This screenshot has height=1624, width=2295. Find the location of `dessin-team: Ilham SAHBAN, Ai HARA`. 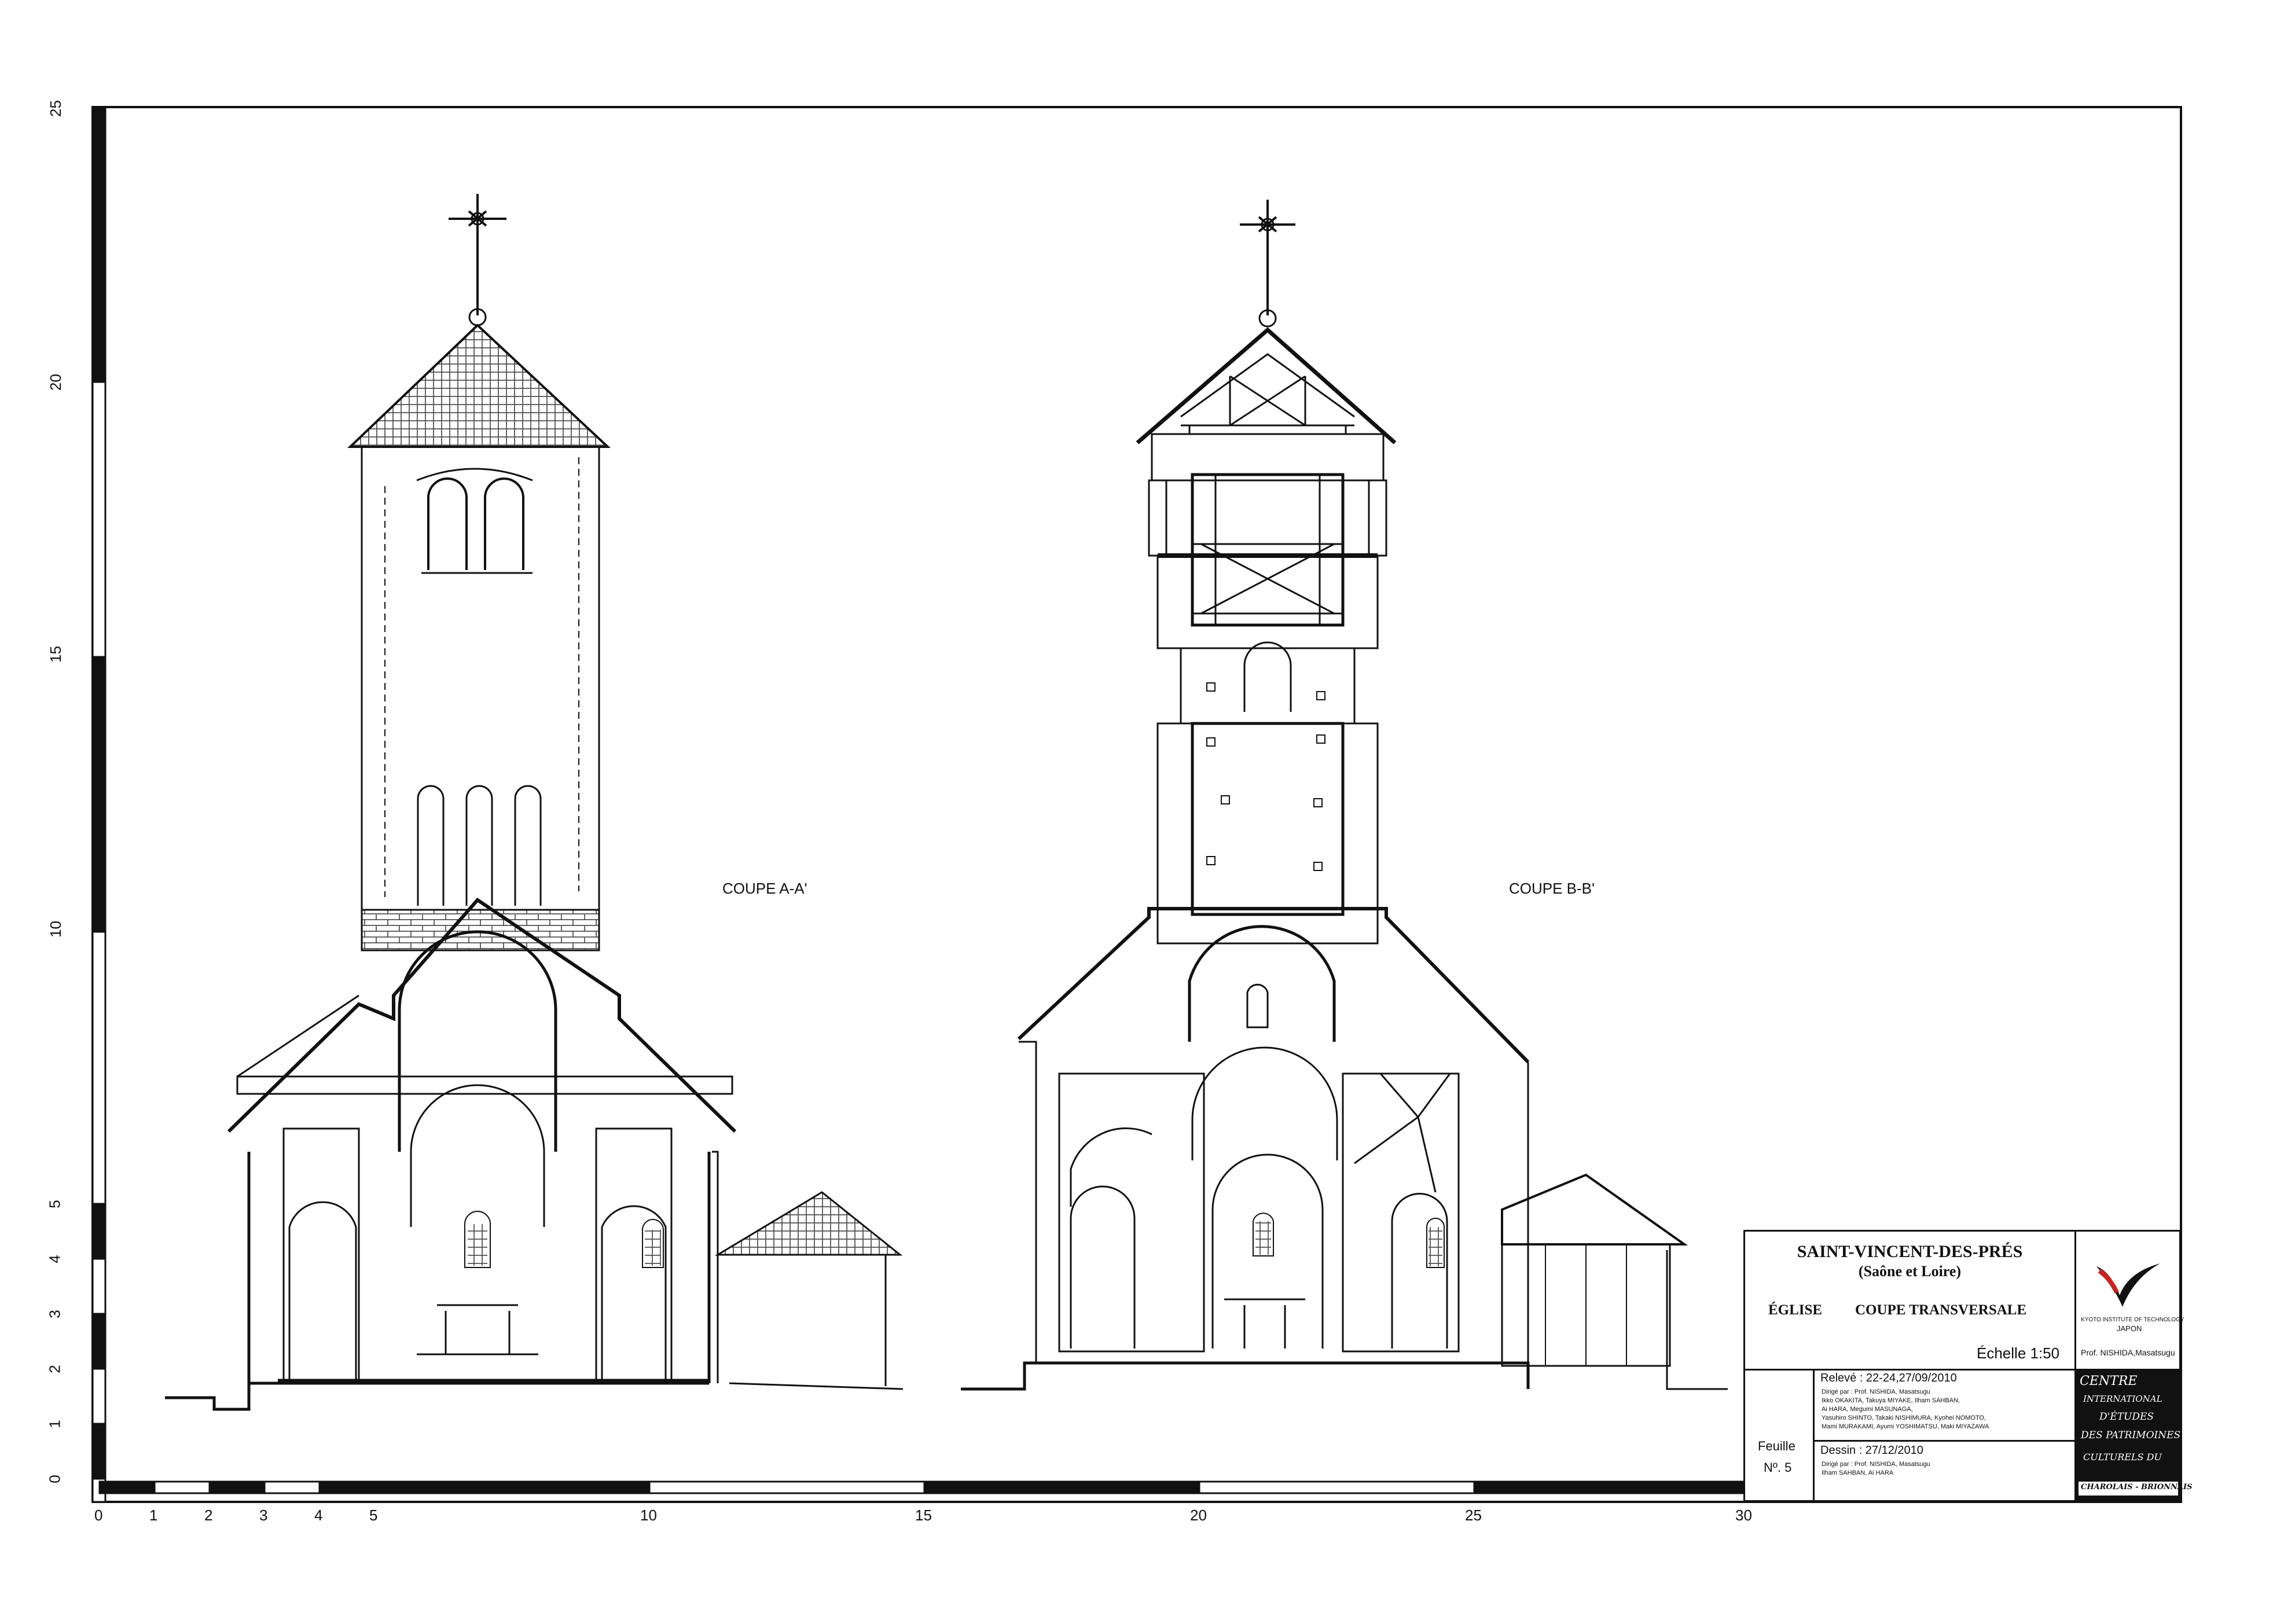

dessin-team: Ilham SAHBAN, Ai HARA is located at coordinates (1858, 1472).